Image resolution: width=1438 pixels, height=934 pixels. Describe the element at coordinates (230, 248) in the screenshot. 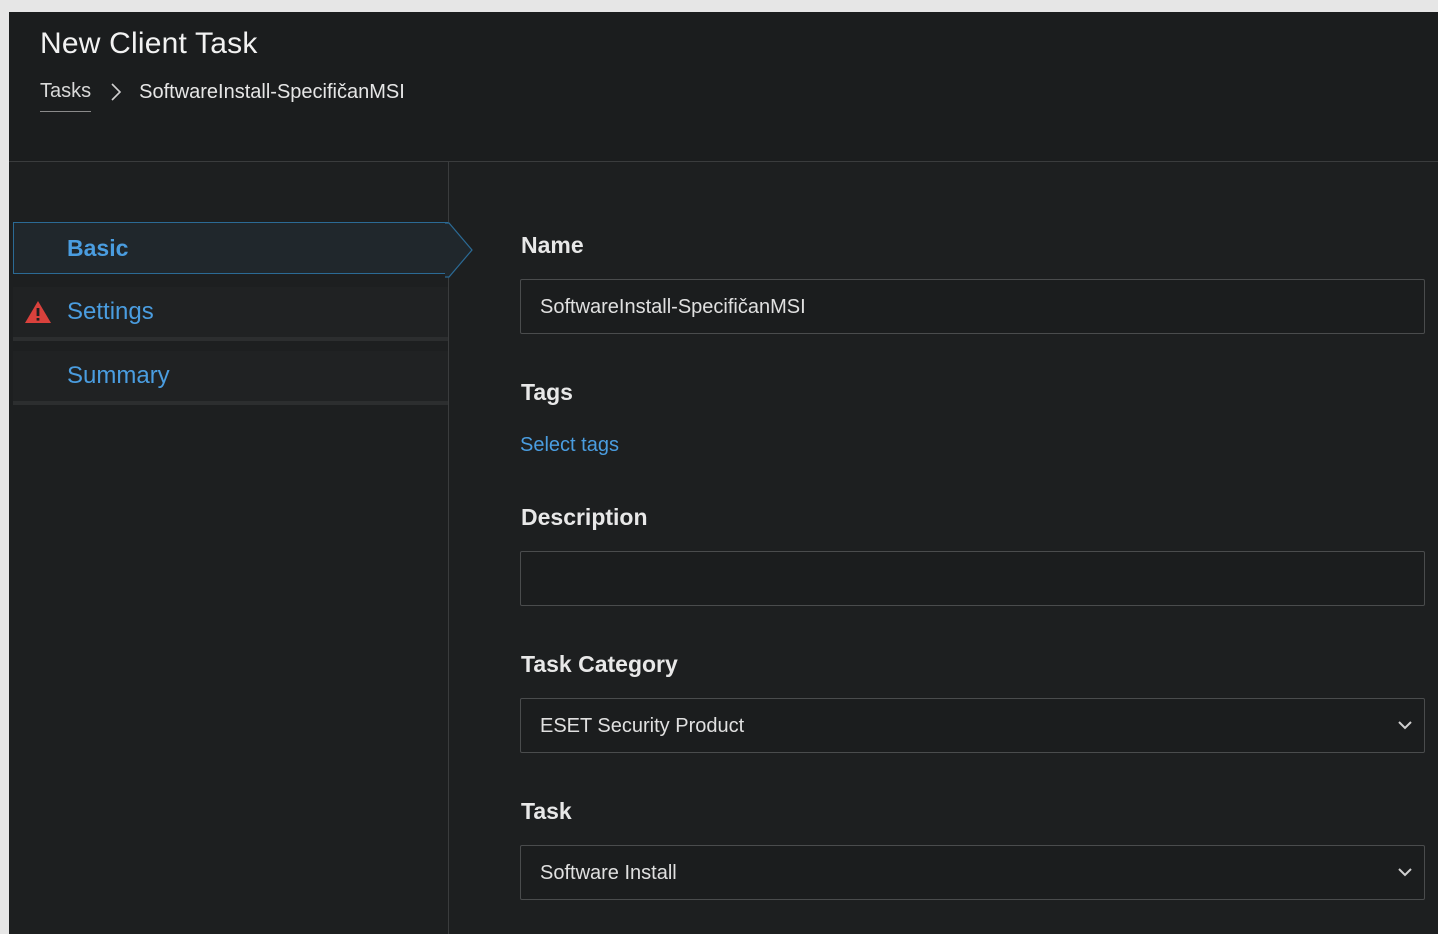

I see `sidebar-item-basic: Basic` at that location.